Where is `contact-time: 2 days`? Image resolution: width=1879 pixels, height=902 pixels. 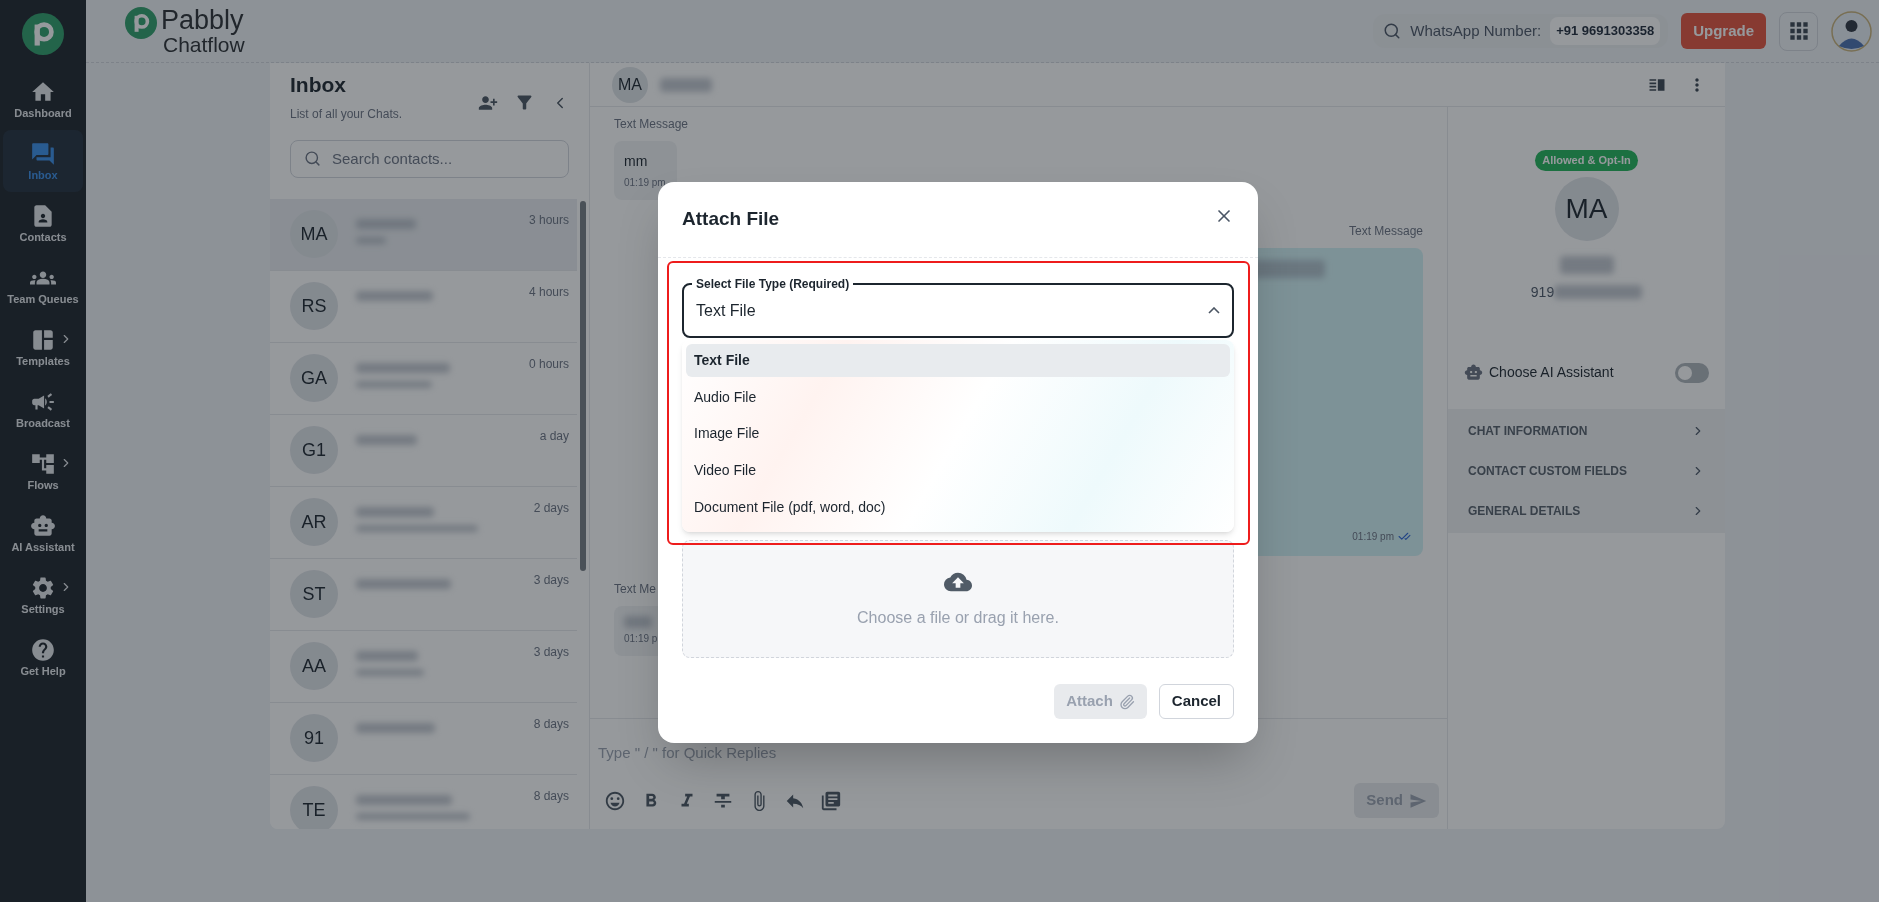
contact-time: 2 days is located at coordinates (551, 508).